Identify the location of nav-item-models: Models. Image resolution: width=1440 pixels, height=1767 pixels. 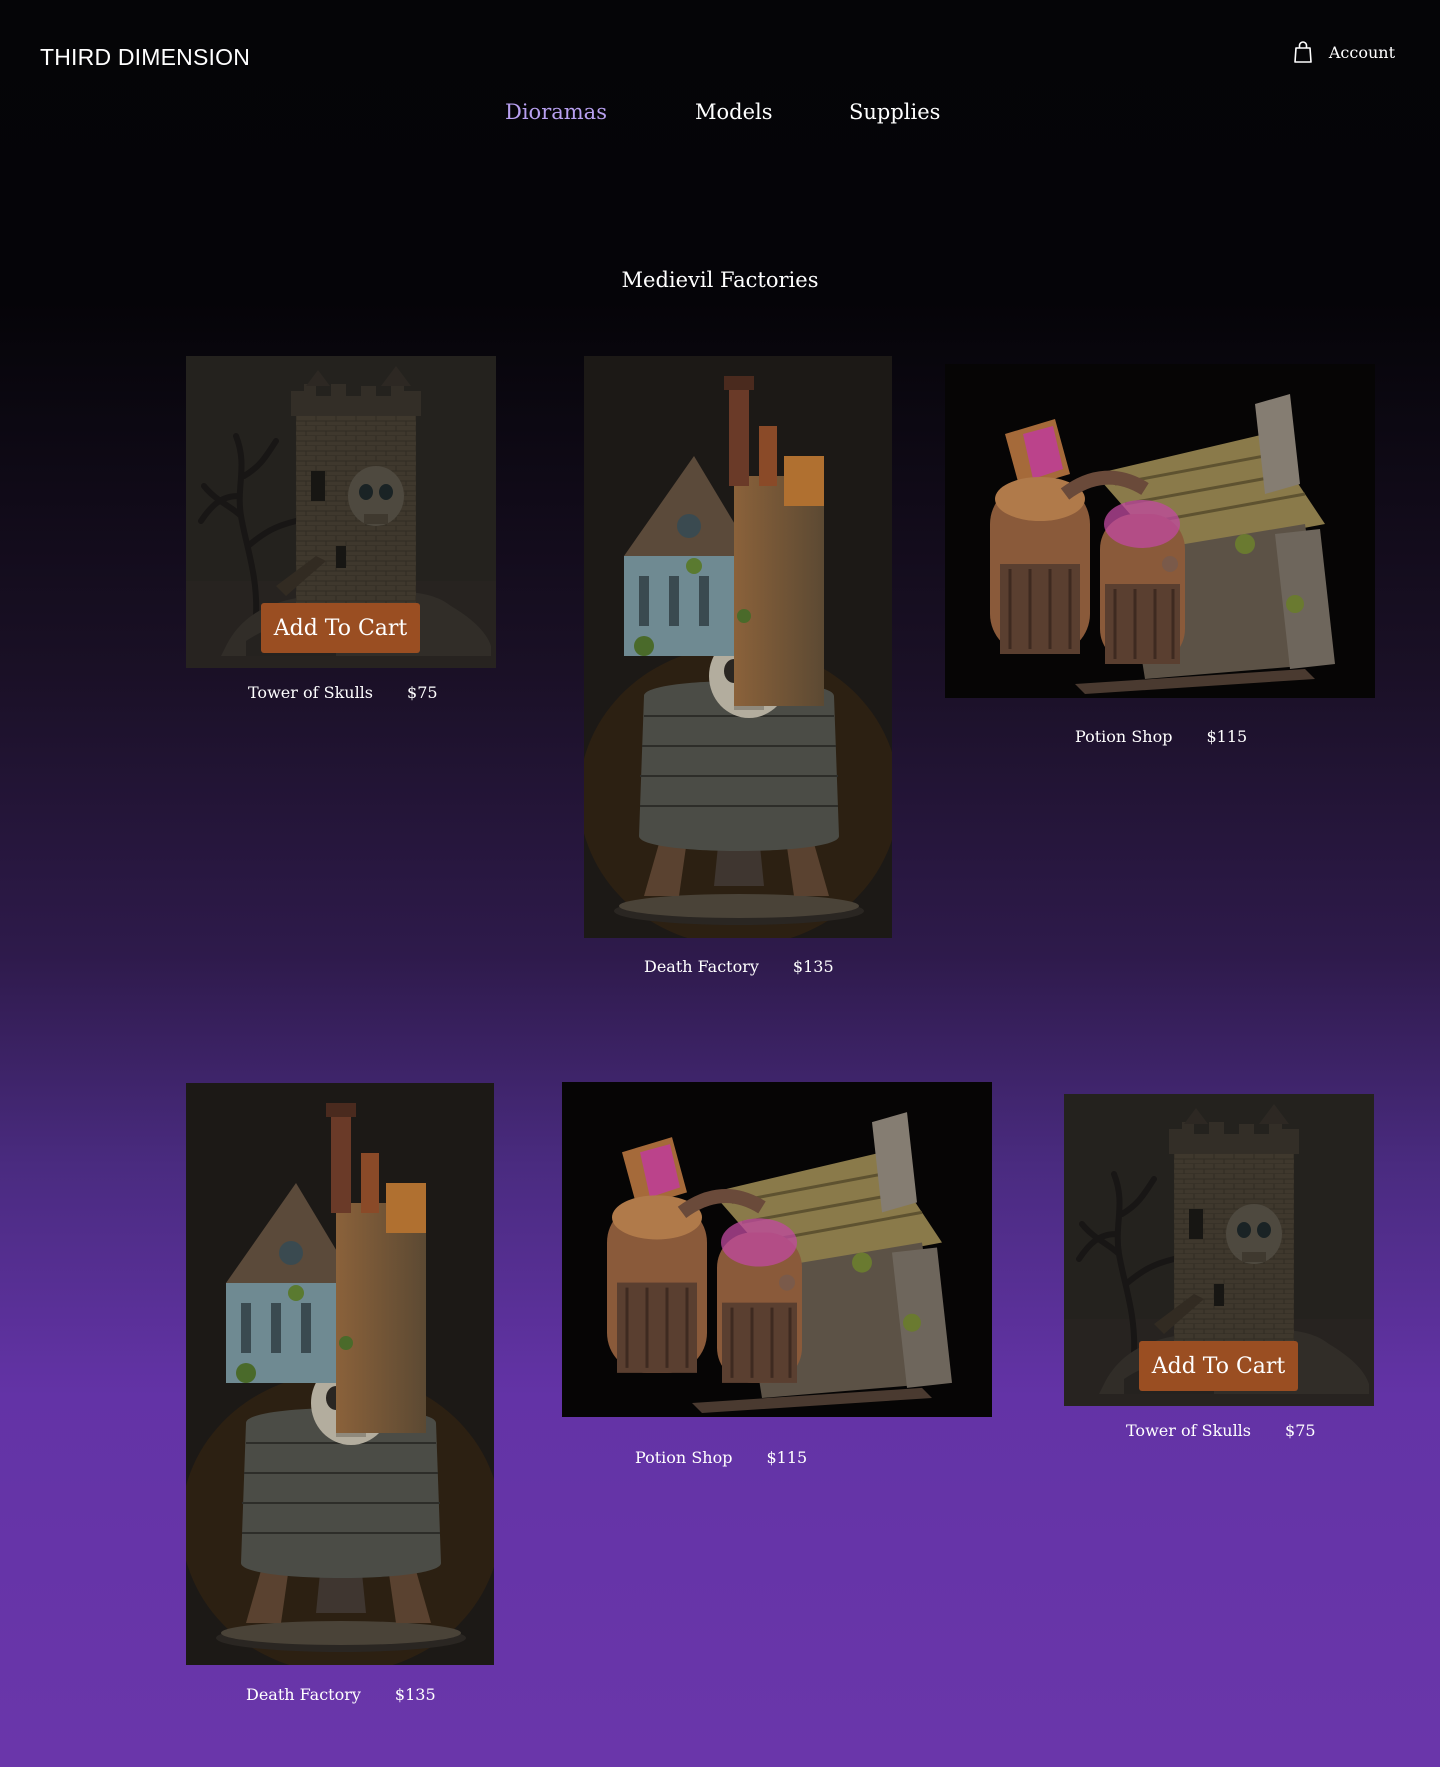
(734, 112).